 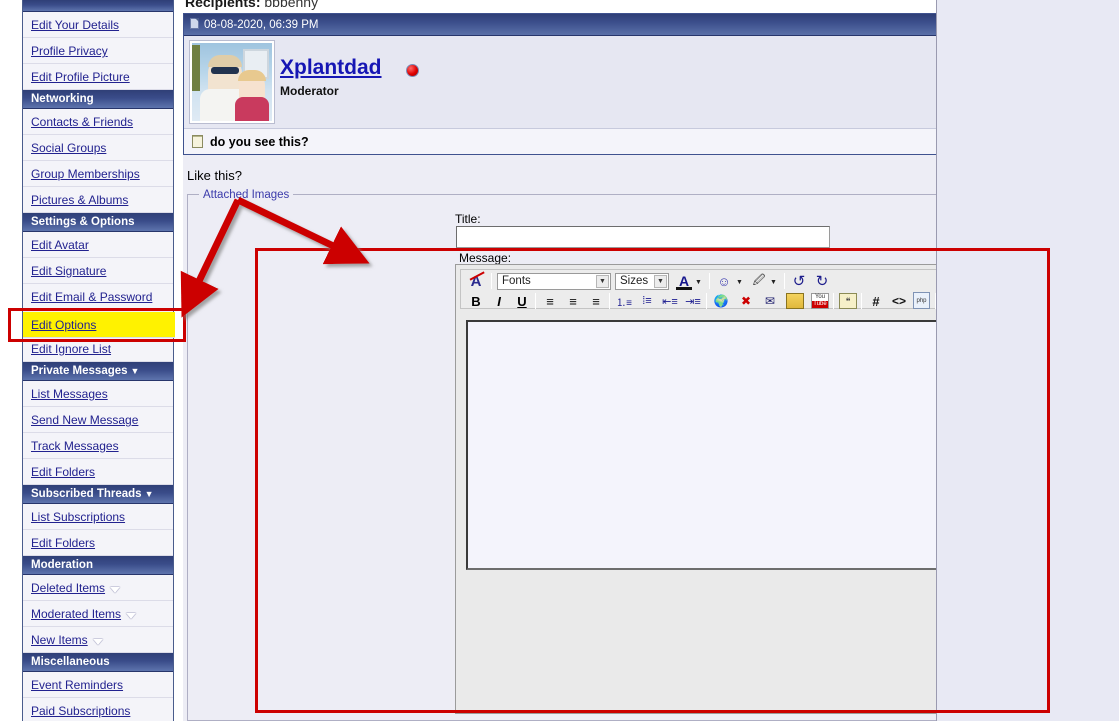 What do you see at coordinates (899, 301) in the screenshot?
I see `code-icon: <>` at bounding box center [899, 301].